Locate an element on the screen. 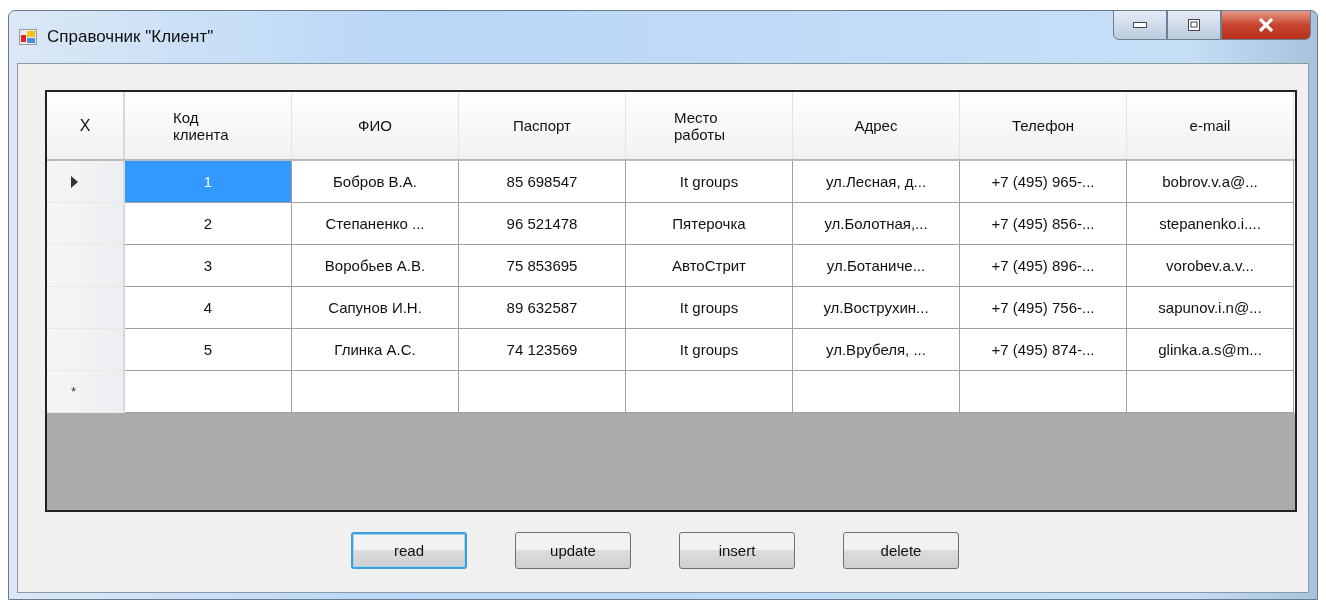  column-header: X is located at coordinates (86, 125).